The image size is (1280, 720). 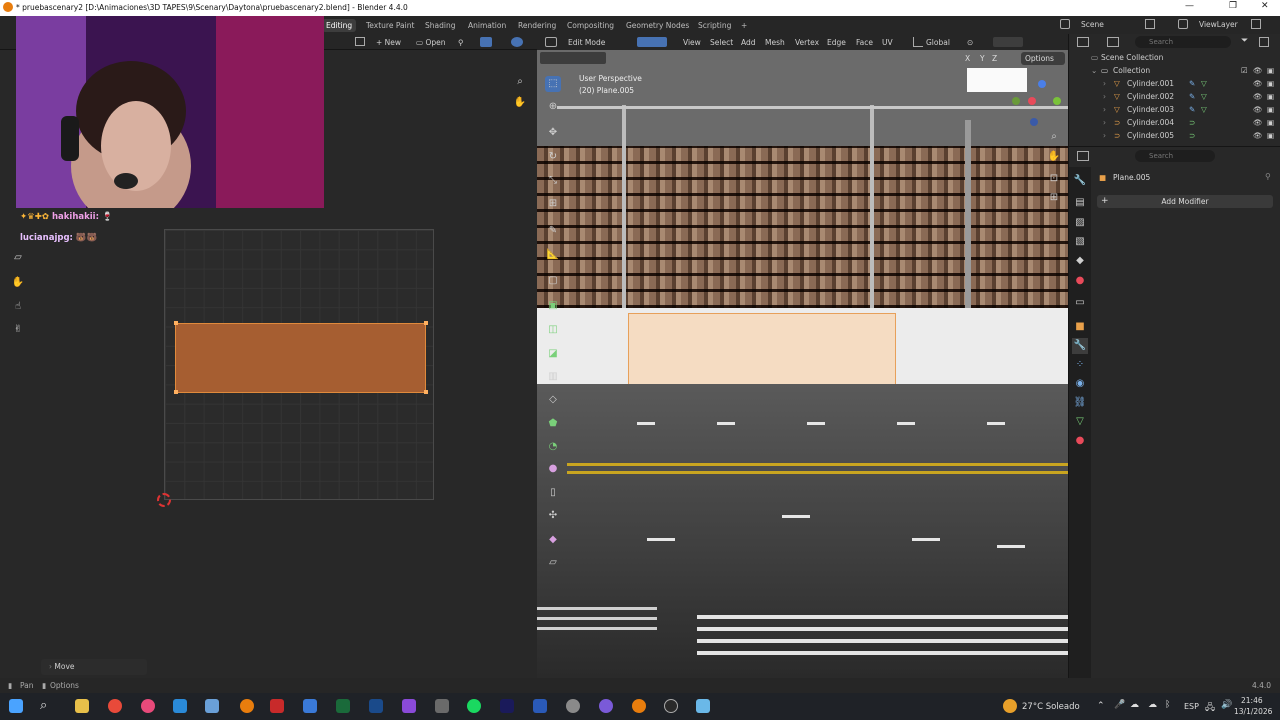 What do you see at coordinates (573, 706) in the screenshot?
I see `settings-icon` at bounding box center [573, 706].